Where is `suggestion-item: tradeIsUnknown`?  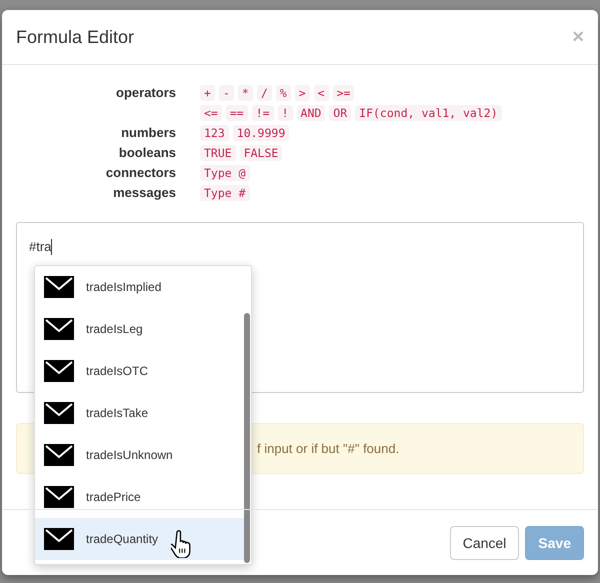 suggestion-item: tradeIsUnknown is located at coordinates (140, 455).